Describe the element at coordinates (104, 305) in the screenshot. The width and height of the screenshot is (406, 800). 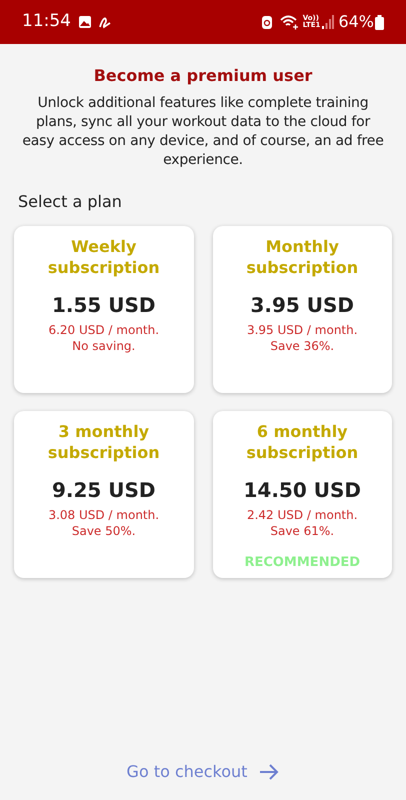
I see `plan-price: 1.55 USD` at that location.